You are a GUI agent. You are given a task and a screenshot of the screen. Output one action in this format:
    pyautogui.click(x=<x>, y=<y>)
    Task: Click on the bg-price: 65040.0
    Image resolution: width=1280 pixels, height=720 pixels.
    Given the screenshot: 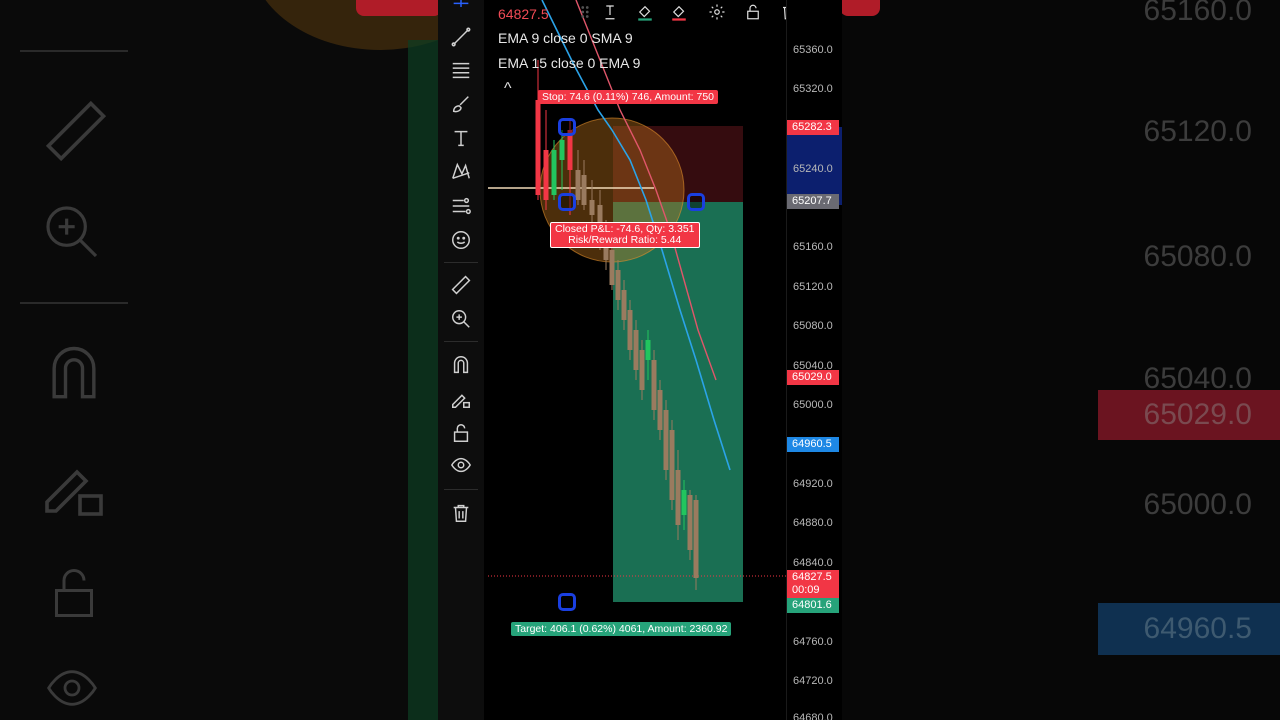 What is the action you would take?
    pyautogui.click(x=1197, y=378)
    